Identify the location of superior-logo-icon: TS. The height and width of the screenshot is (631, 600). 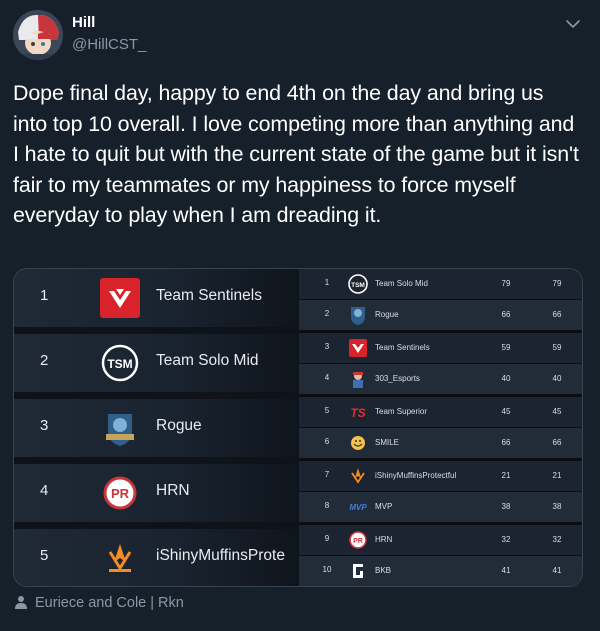
(357, 413).